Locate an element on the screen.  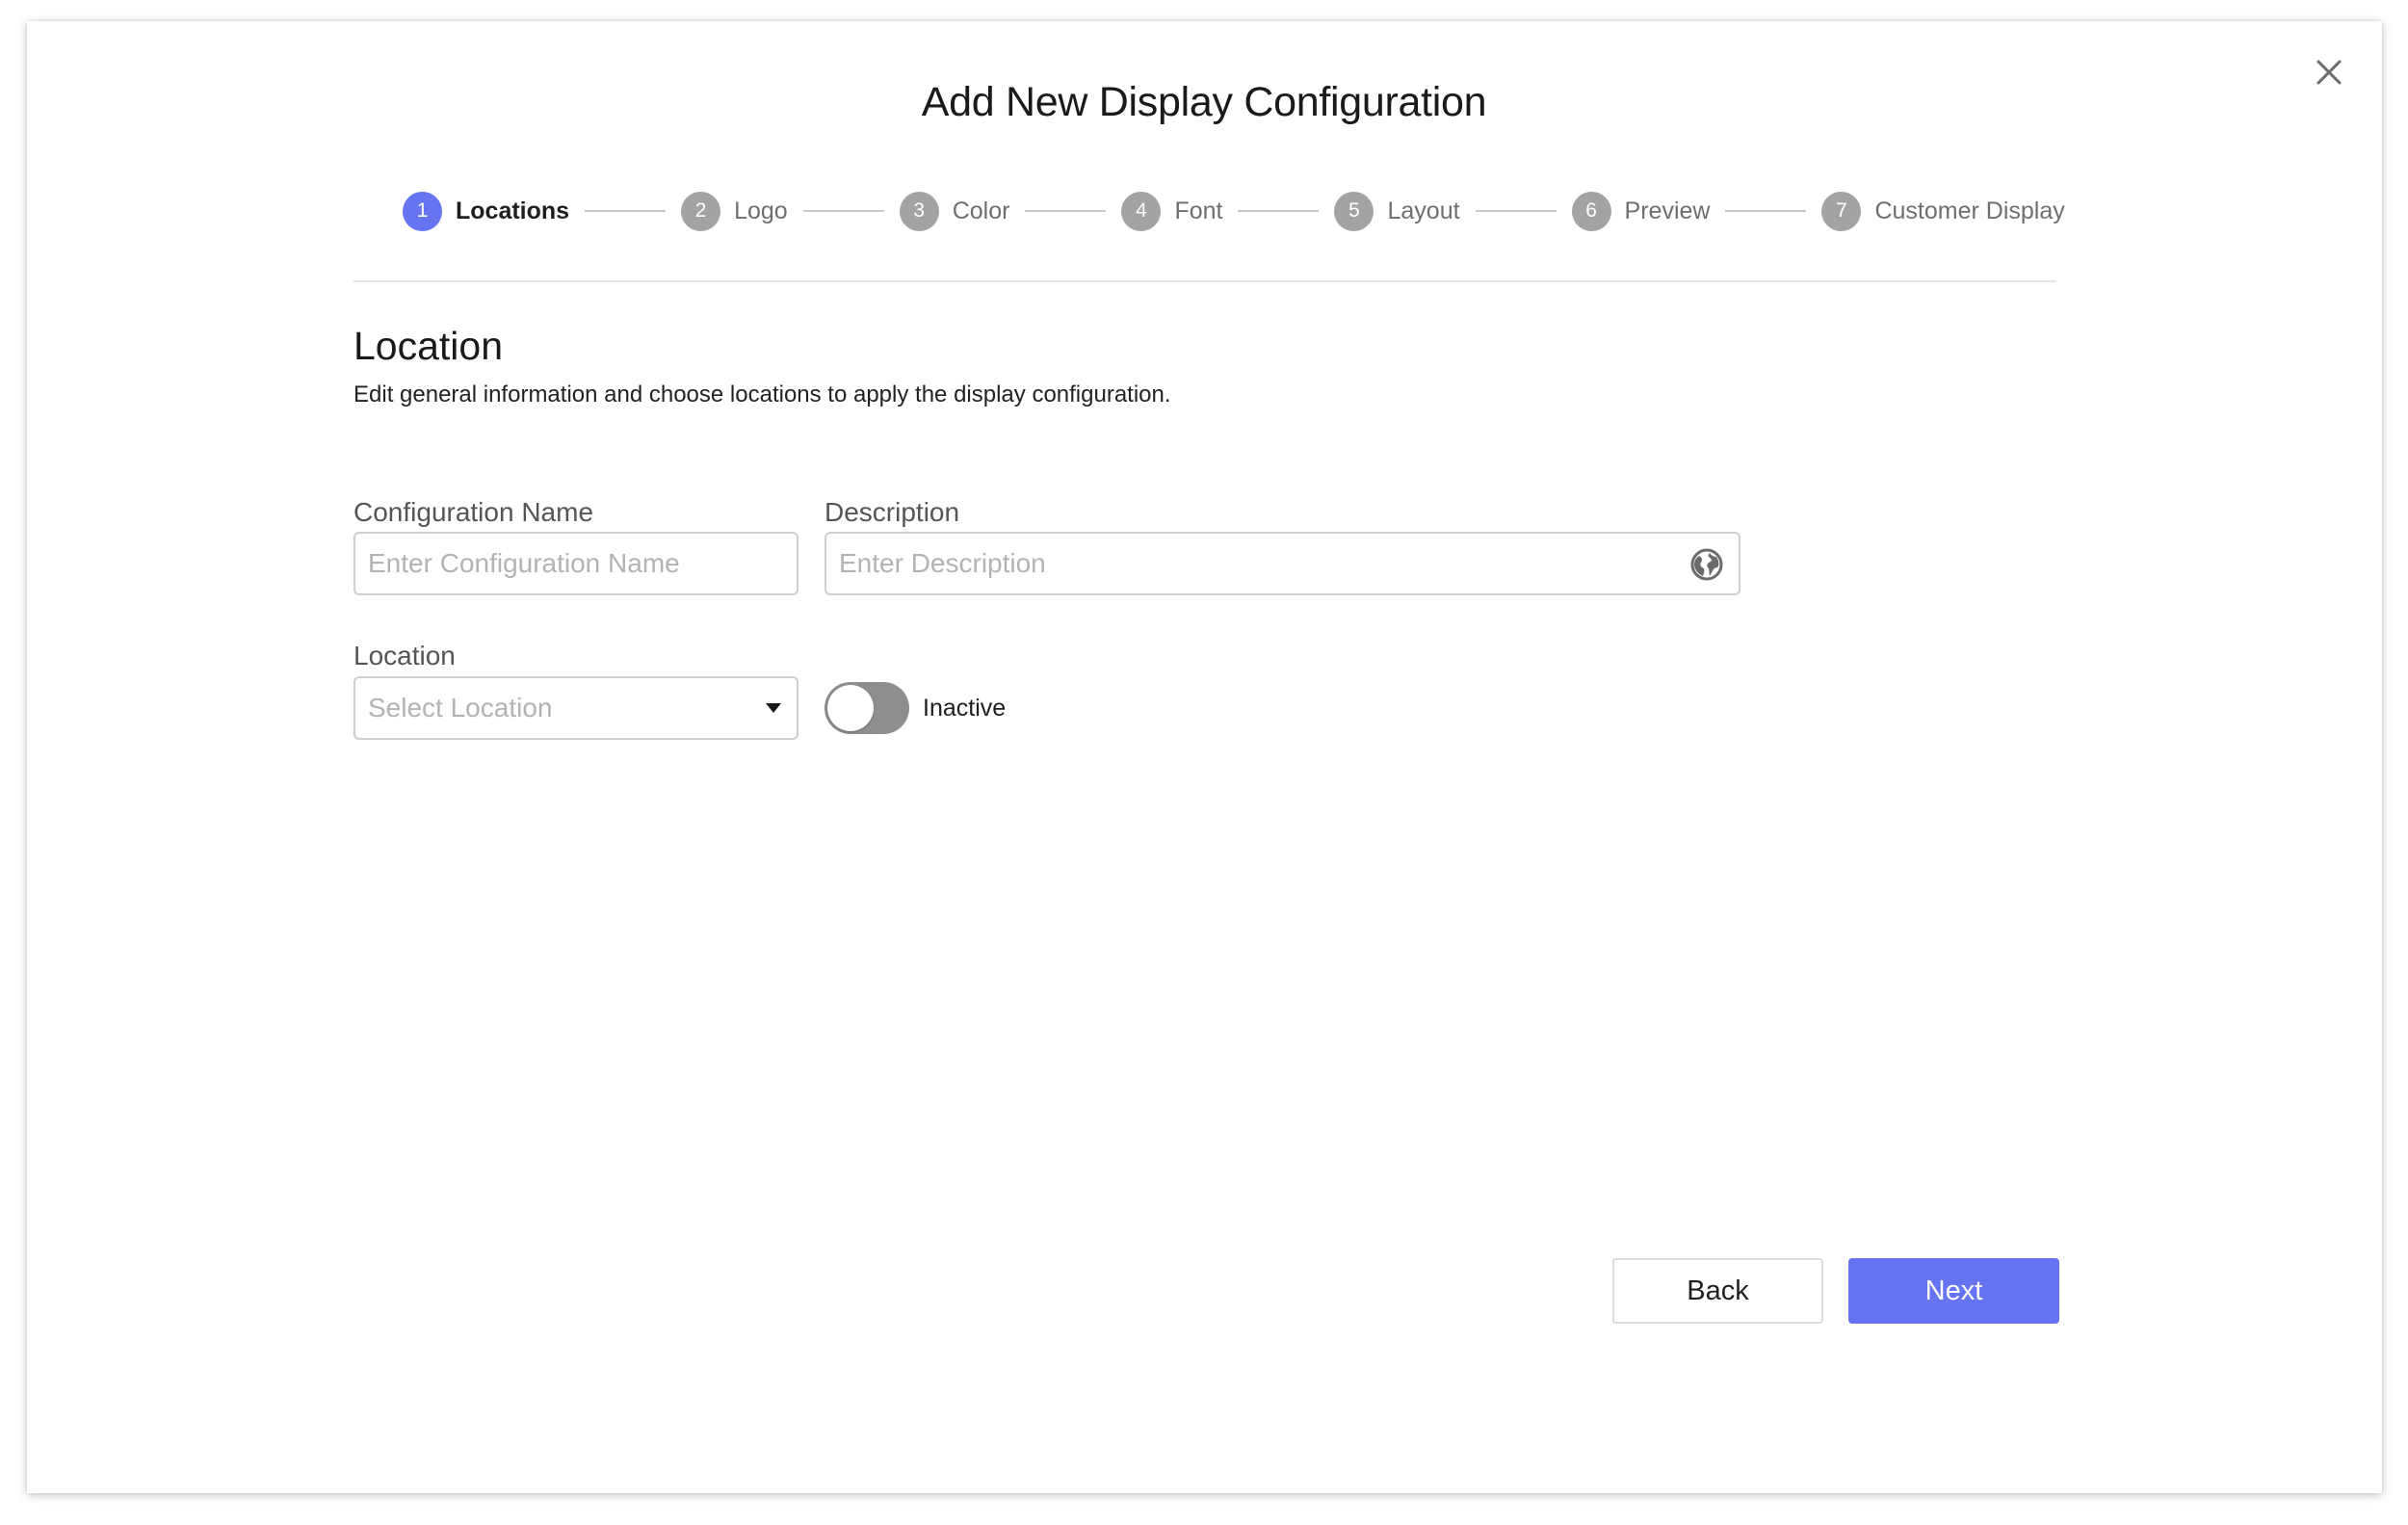
step-logo: 2 Logo is located at coordinates (734, 211).